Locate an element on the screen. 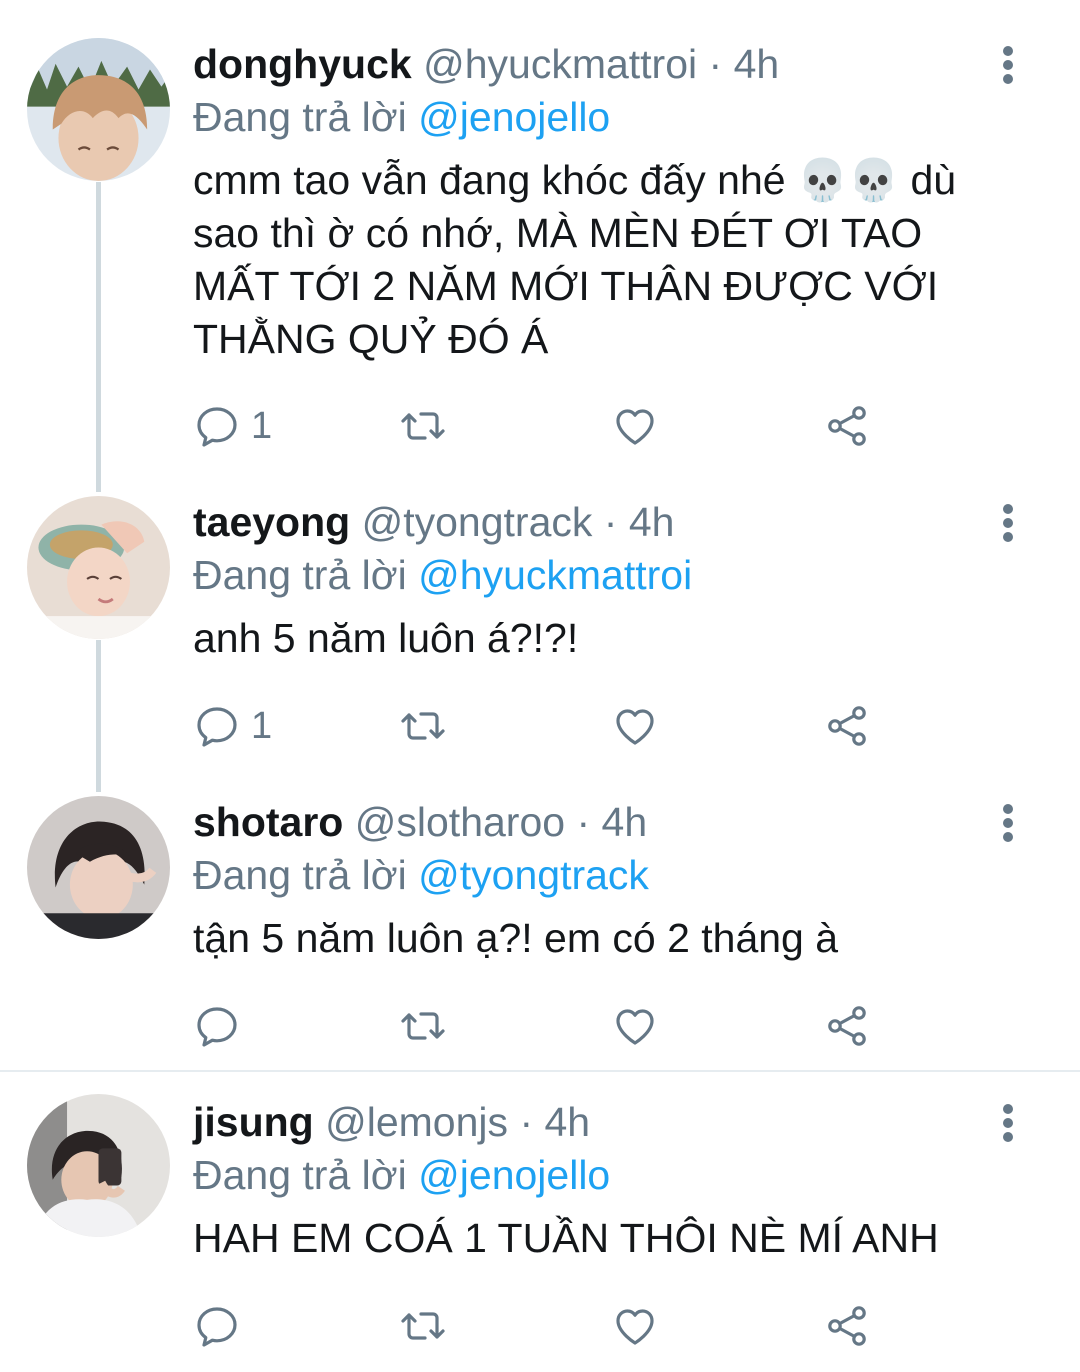  display-name: jisung is located at coordinates (253, 1122).